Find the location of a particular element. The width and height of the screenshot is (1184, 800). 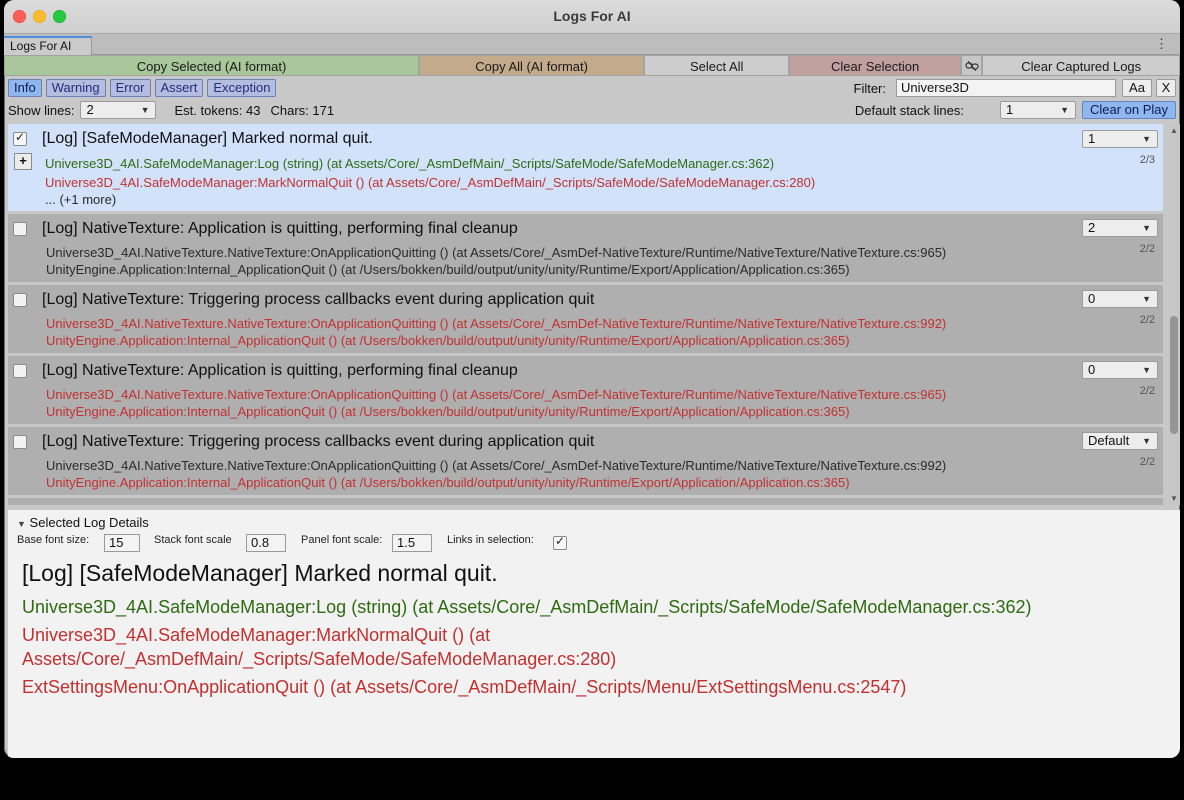

level-exception-toggle: Exception is located at coordinates (242, 88).